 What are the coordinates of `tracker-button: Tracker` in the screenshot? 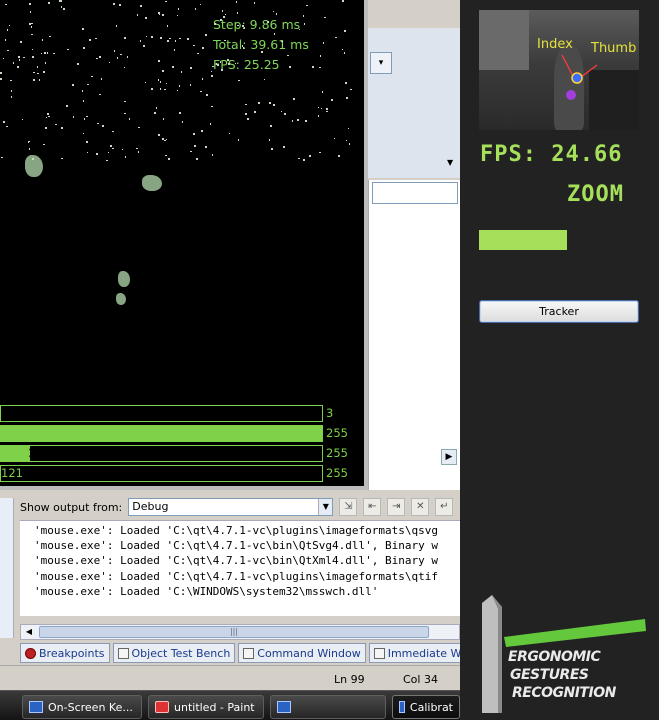 It's located at (559, 311).